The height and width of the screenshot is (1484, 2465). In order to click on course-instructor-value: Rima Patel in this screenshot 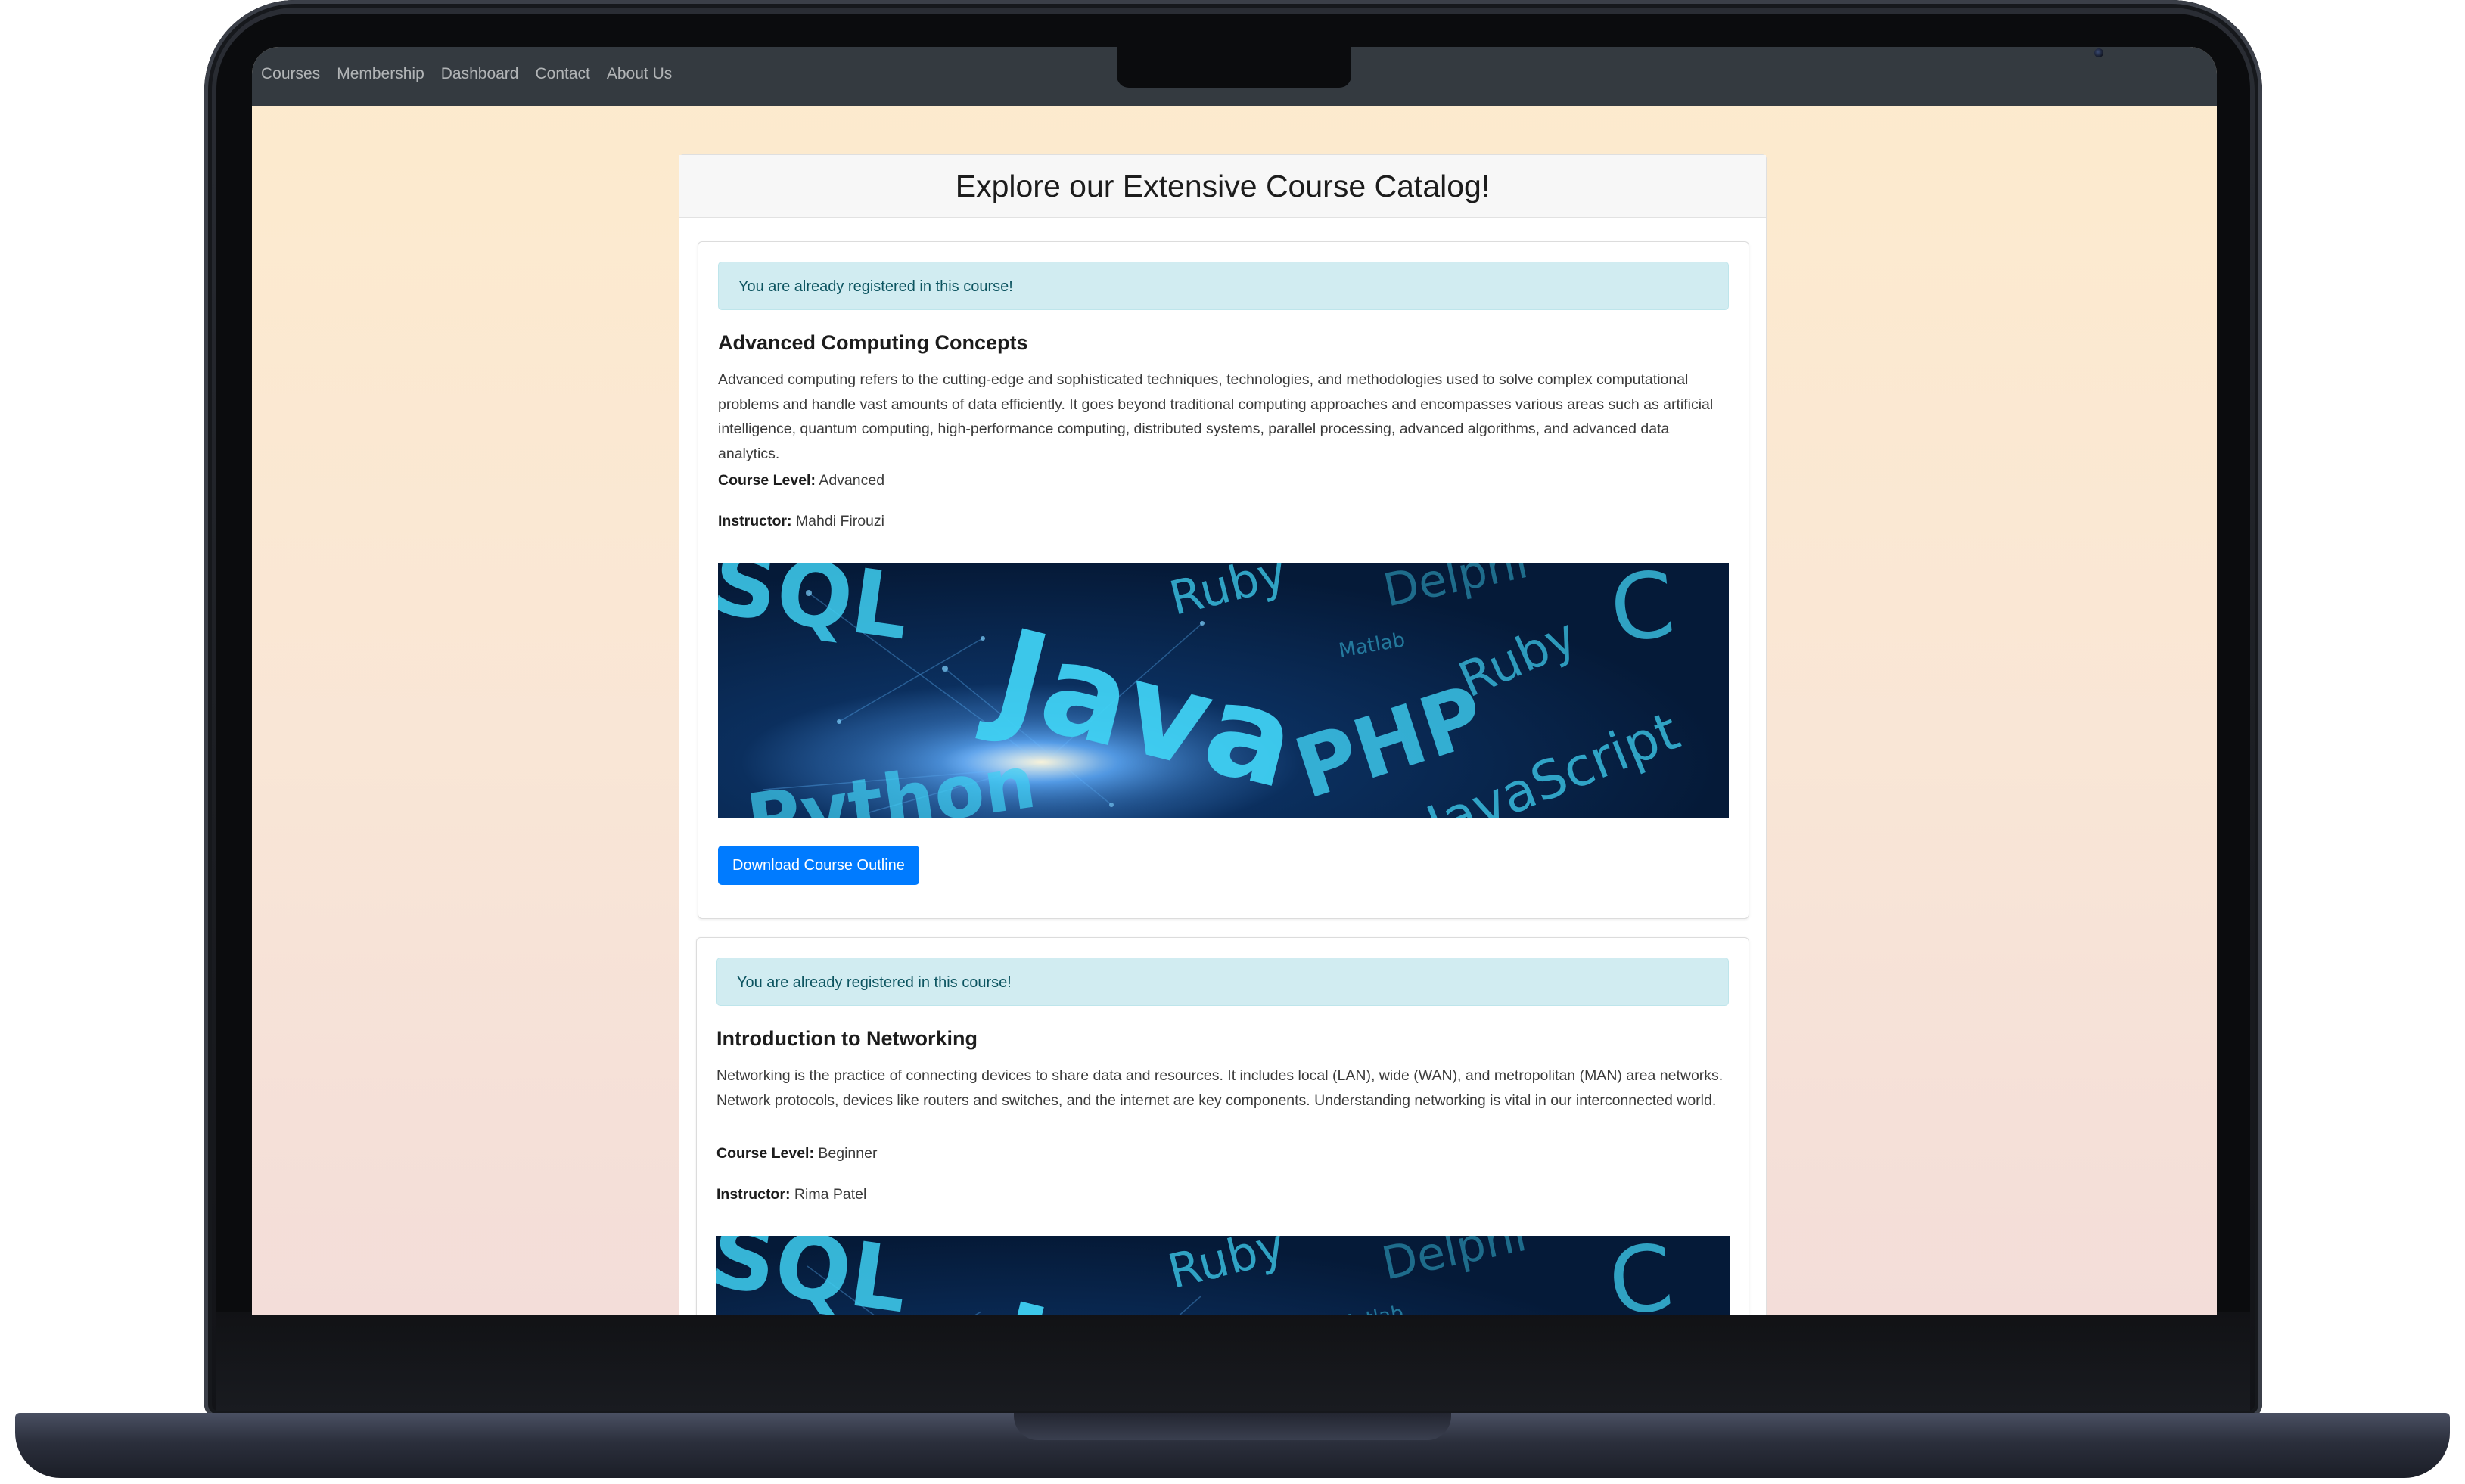, I will do `click(830, 1194)`.